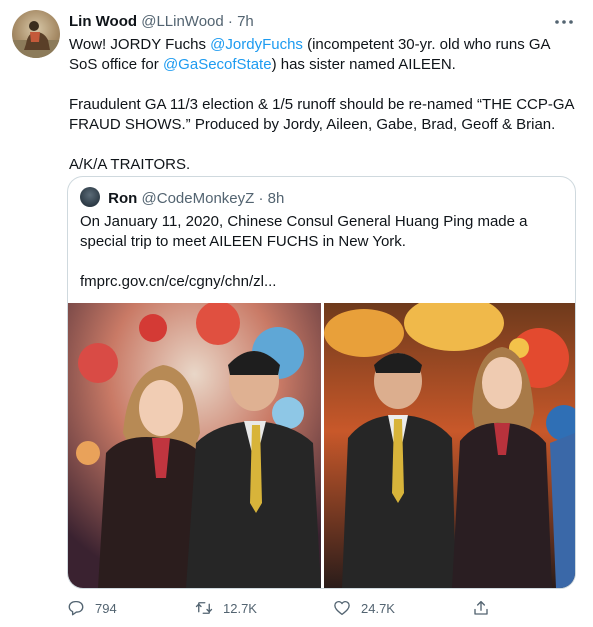 The width and height of the screenshot is (593, 627). What do you see at coordinates (363, 64) in the screenshot?
I see `text-segment: ) has sister named AILEEN.` at bounding box center [363, 64].